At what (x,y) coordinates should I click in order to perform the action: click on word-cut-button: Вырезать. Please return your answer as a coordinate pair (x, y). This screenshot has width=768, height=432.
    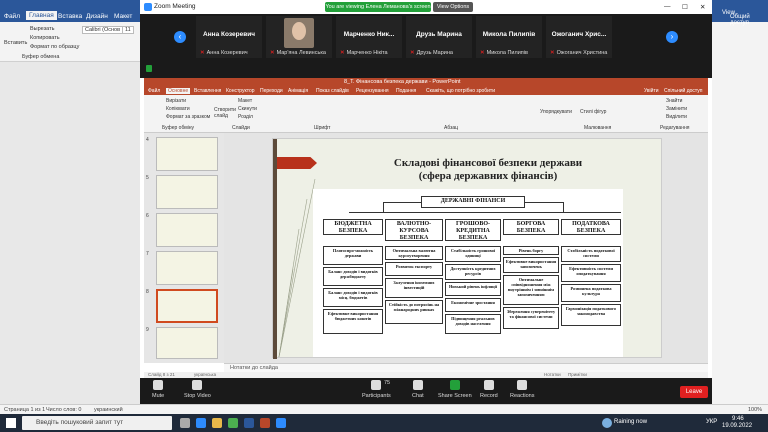
    Looking at the image, I should click on (42, 29).